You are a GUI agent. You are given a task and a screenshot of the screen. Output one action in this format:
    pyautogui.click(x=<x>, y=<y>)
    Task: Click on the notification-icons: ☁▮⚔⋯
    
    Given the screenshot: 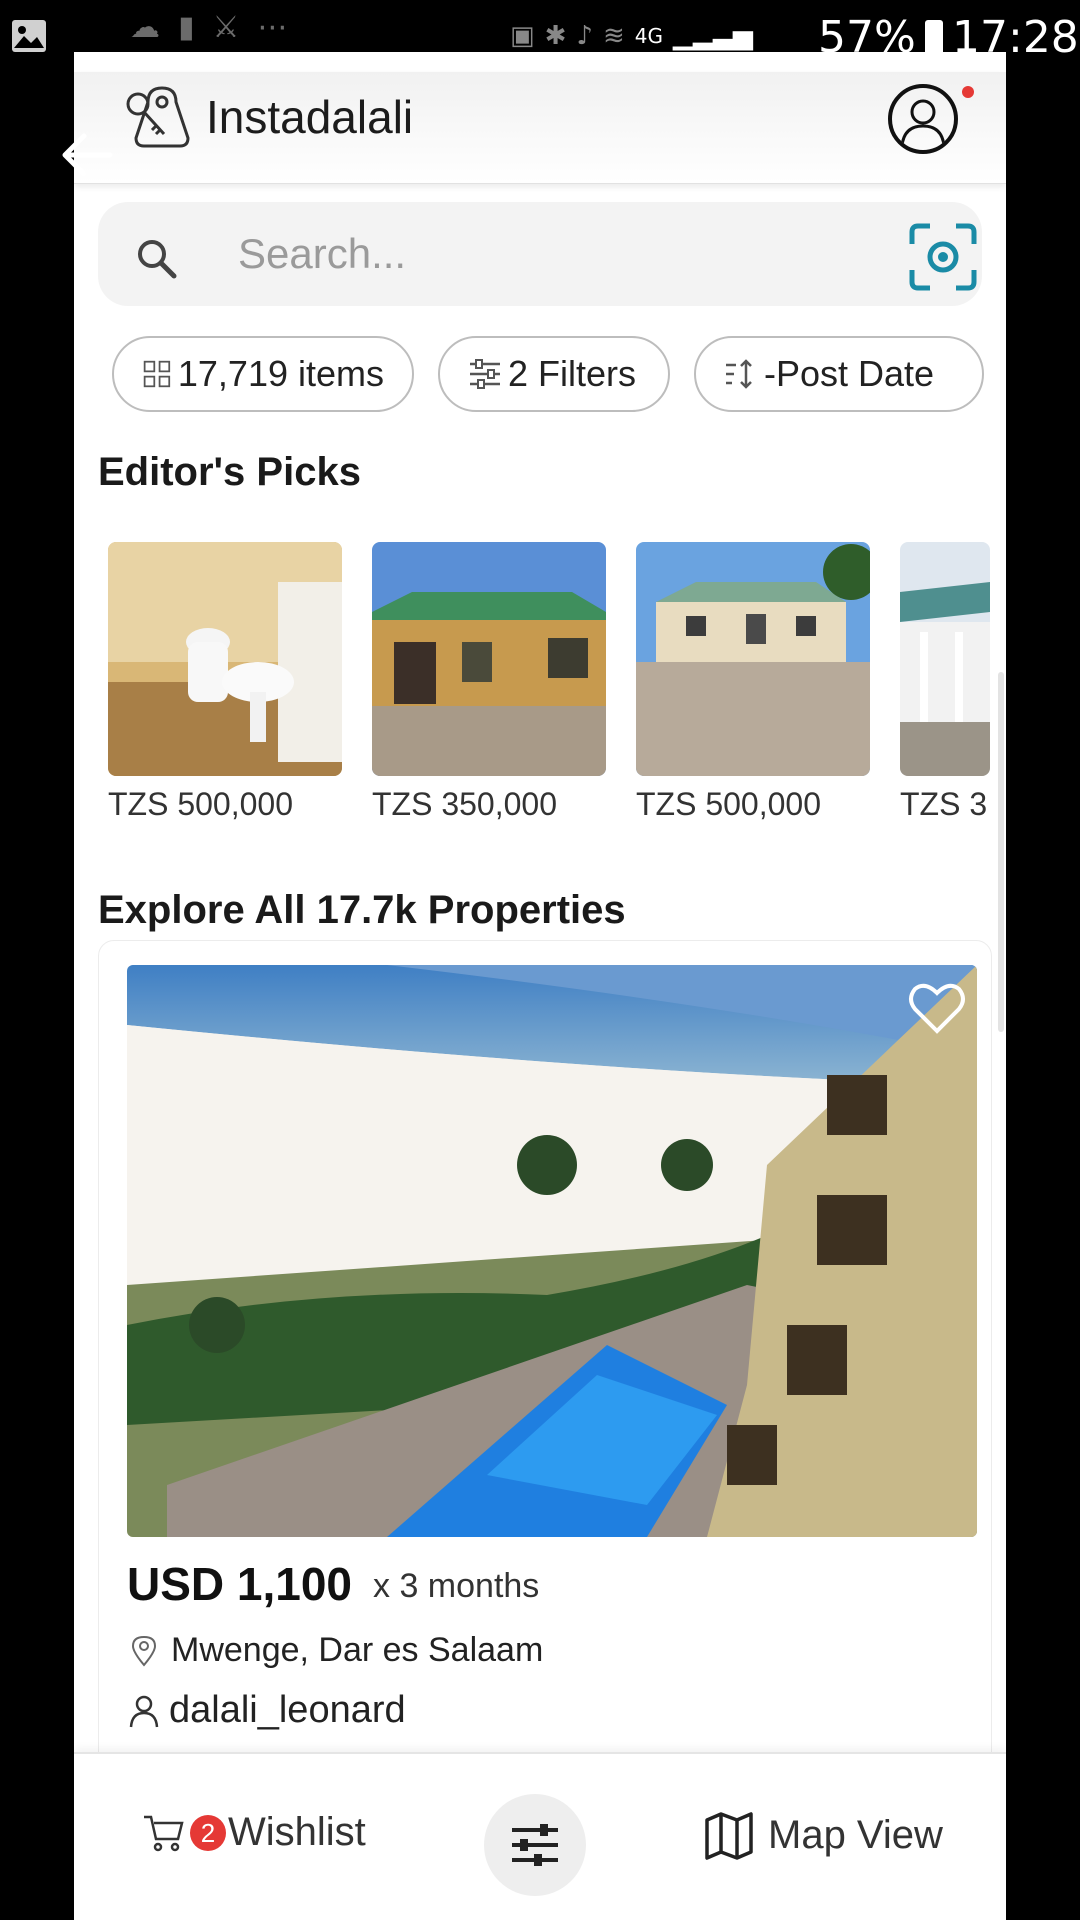 What is the action you would take?
    pyautogui.click(x=218, y=27)
    